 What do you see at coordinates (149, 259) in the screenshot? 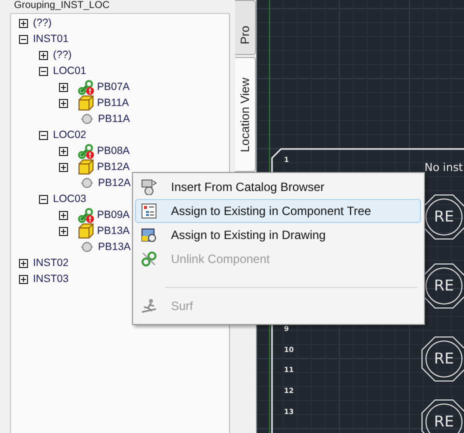
I see `unlink-icon` at bounding box center [149, 259].